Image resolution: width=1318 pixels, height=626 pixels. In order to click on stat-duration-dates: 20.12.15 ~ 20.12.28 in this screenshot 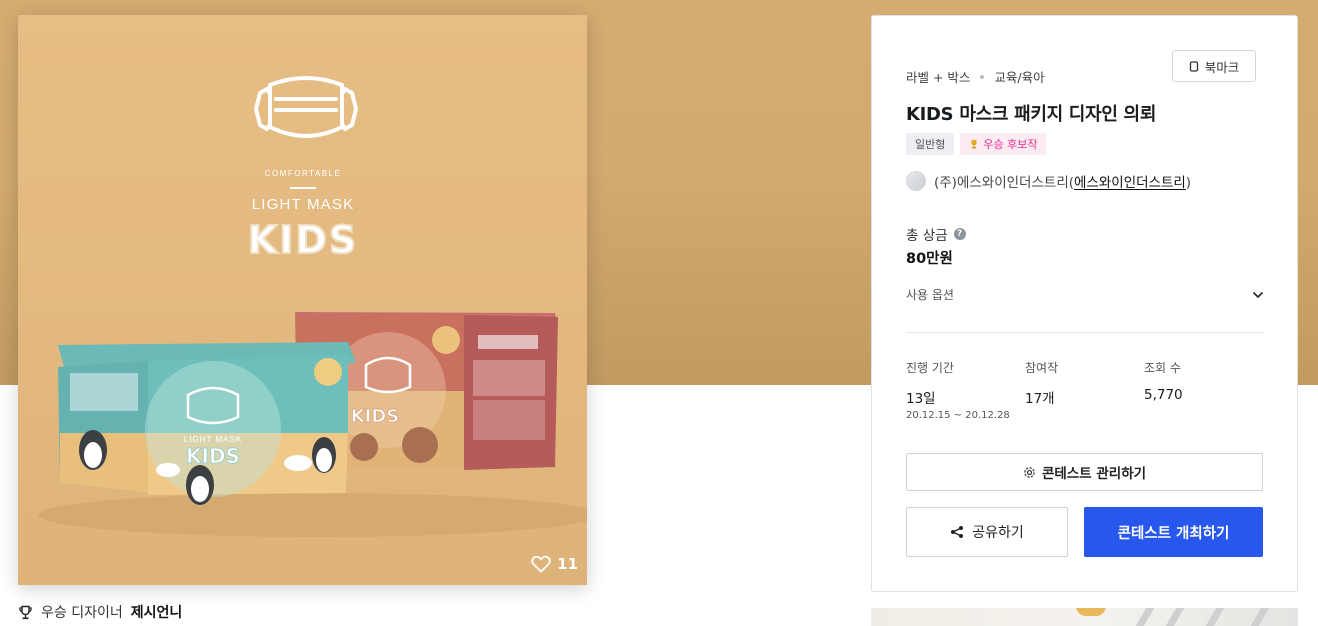, I will do `click(958, 415)`.